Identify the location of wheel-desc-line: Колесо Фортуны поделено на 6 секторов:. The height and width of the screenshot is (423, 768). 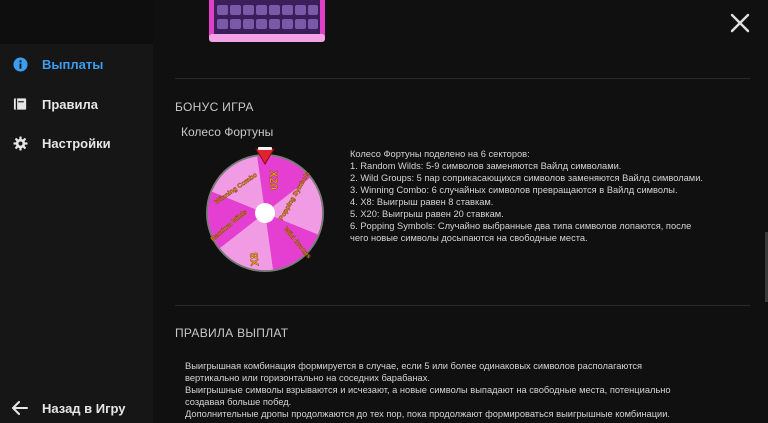
(440, 154).